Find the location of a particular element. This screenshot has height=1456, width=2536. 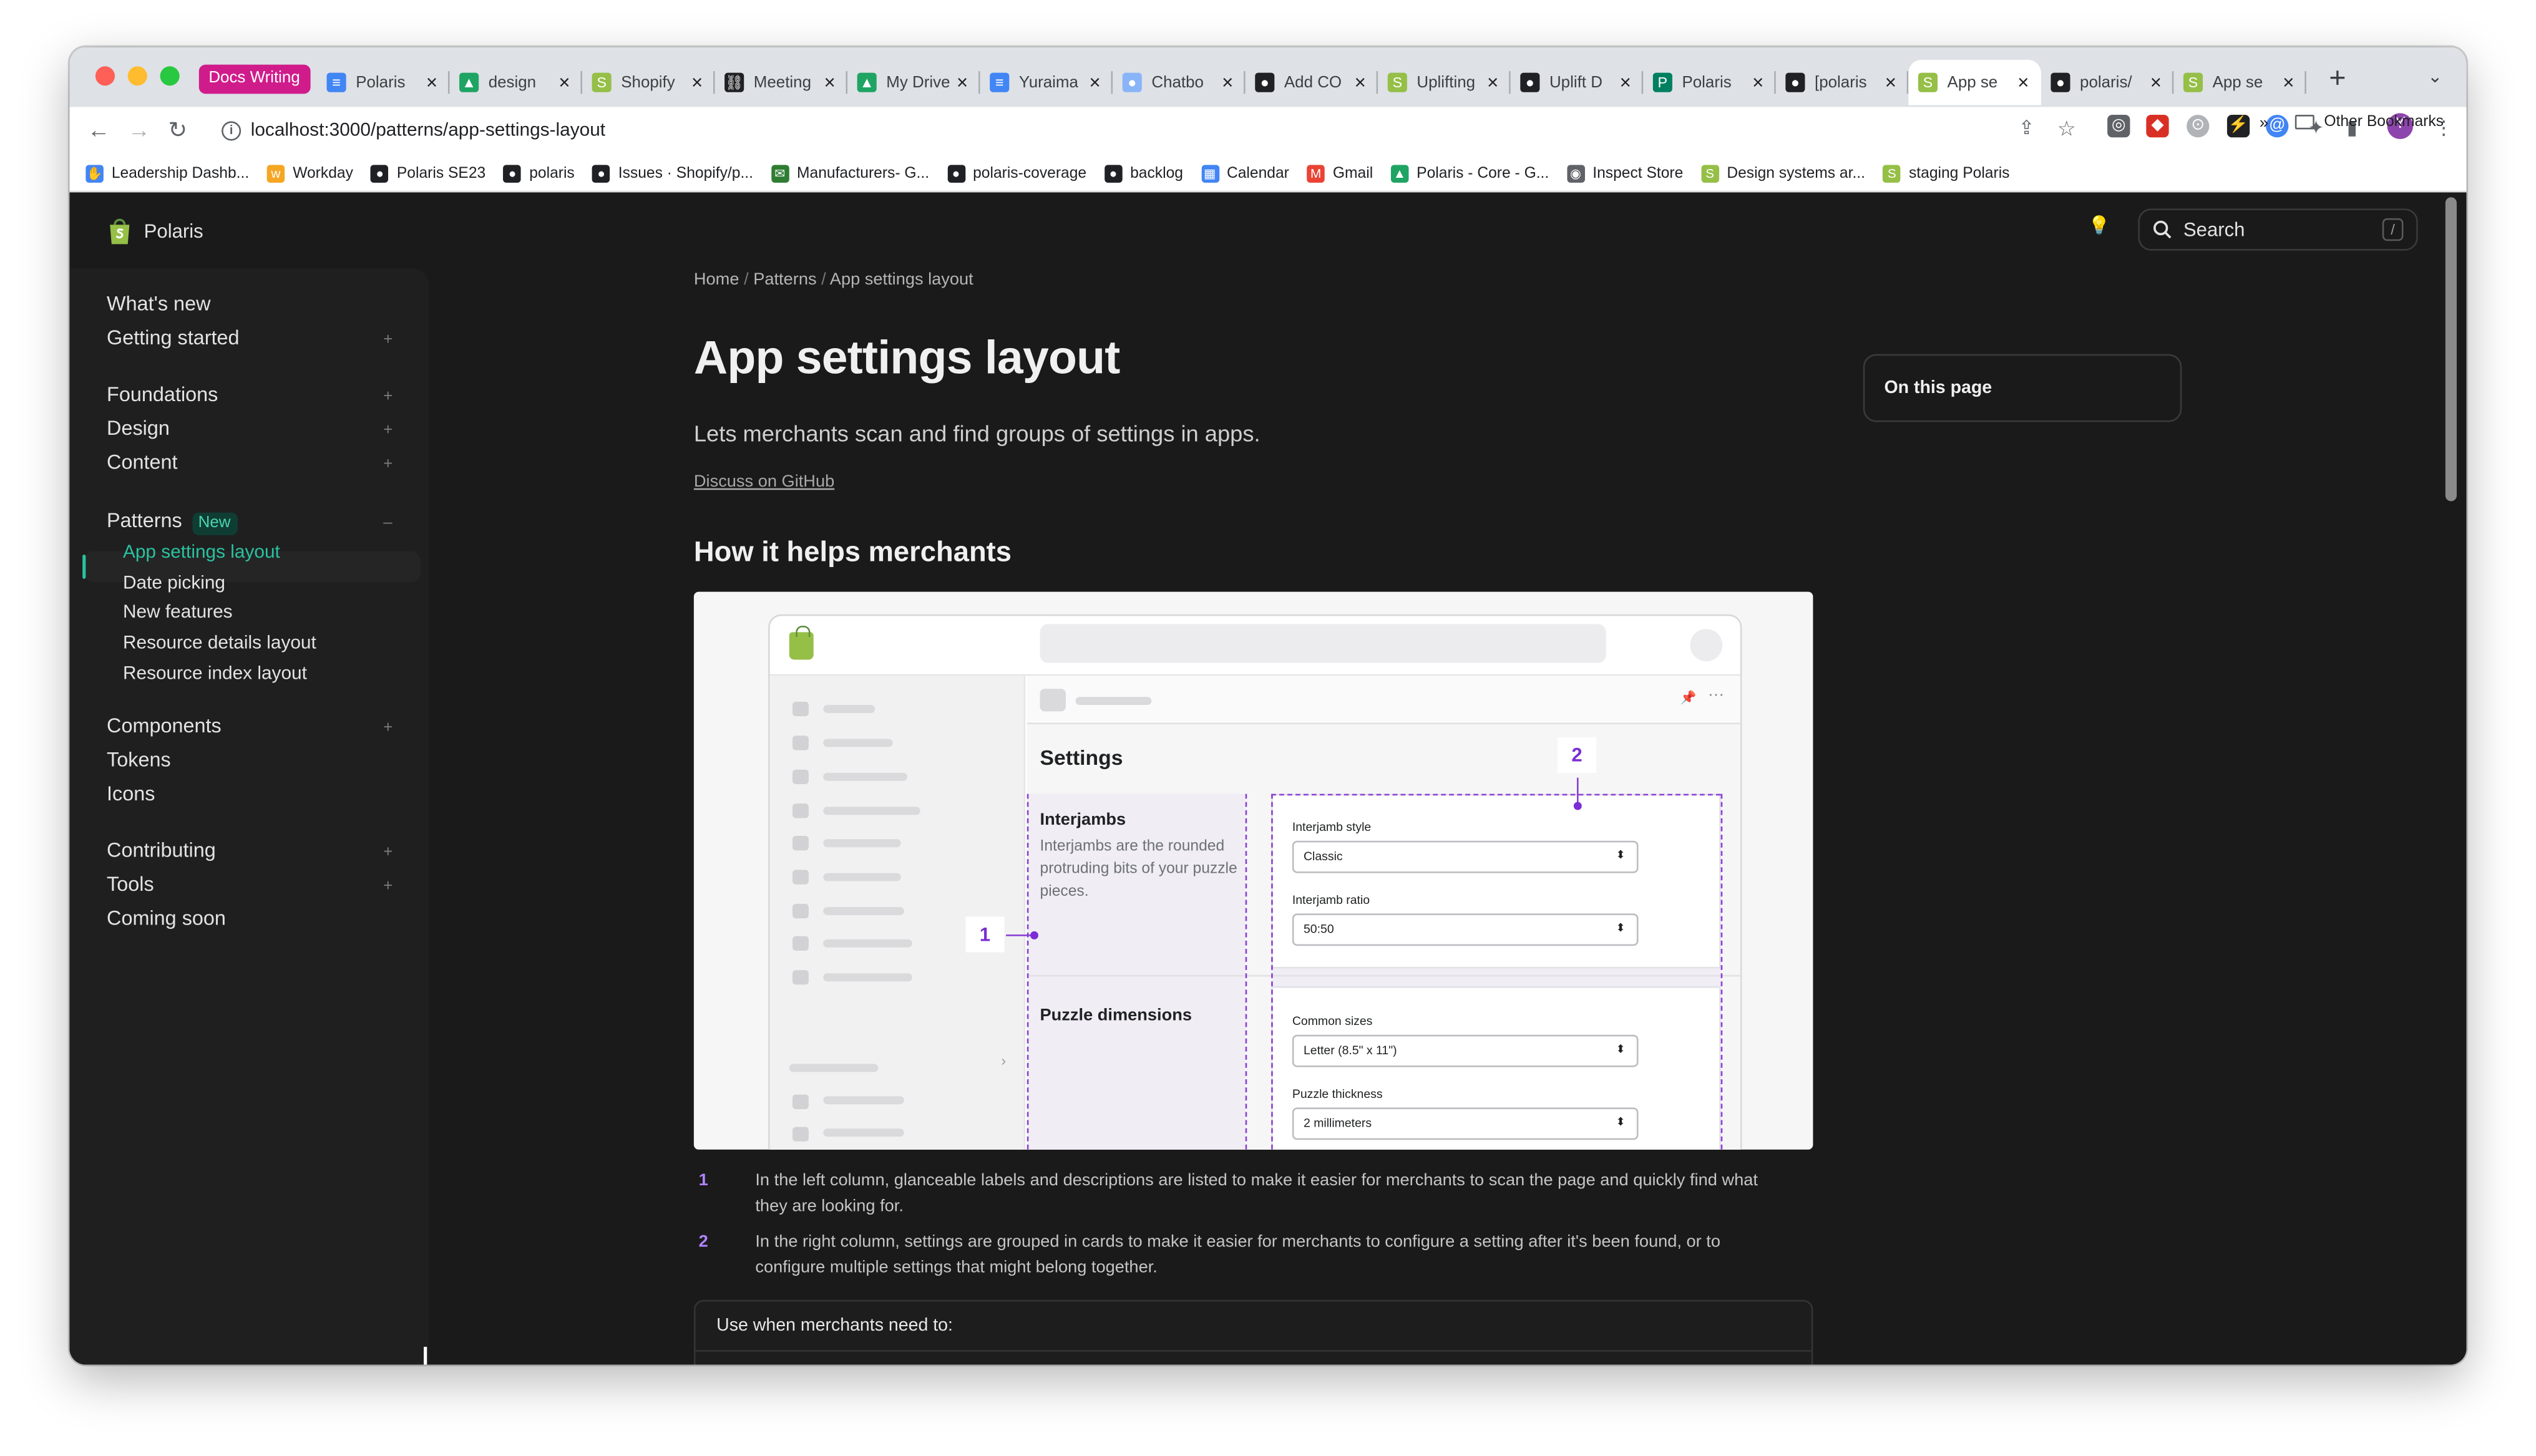

sidebar-item-contributing: Contributing is located at coordinates (161, 851).